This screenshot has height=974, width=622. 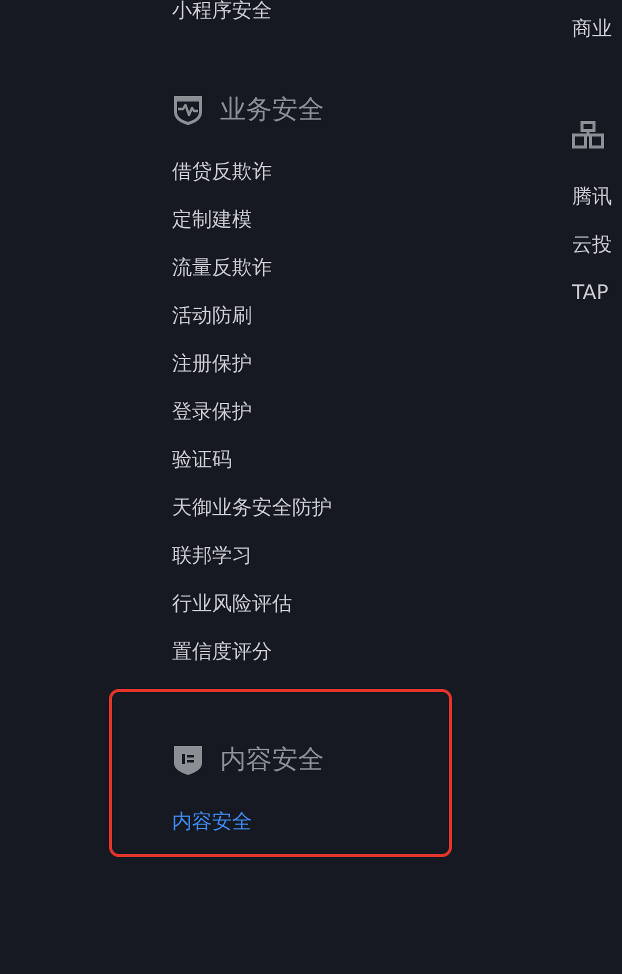 What do you see at coordinates (212, 315) in the screenshot?
I see `menu-link: 活动防刷` at bounding box center [212, 315].